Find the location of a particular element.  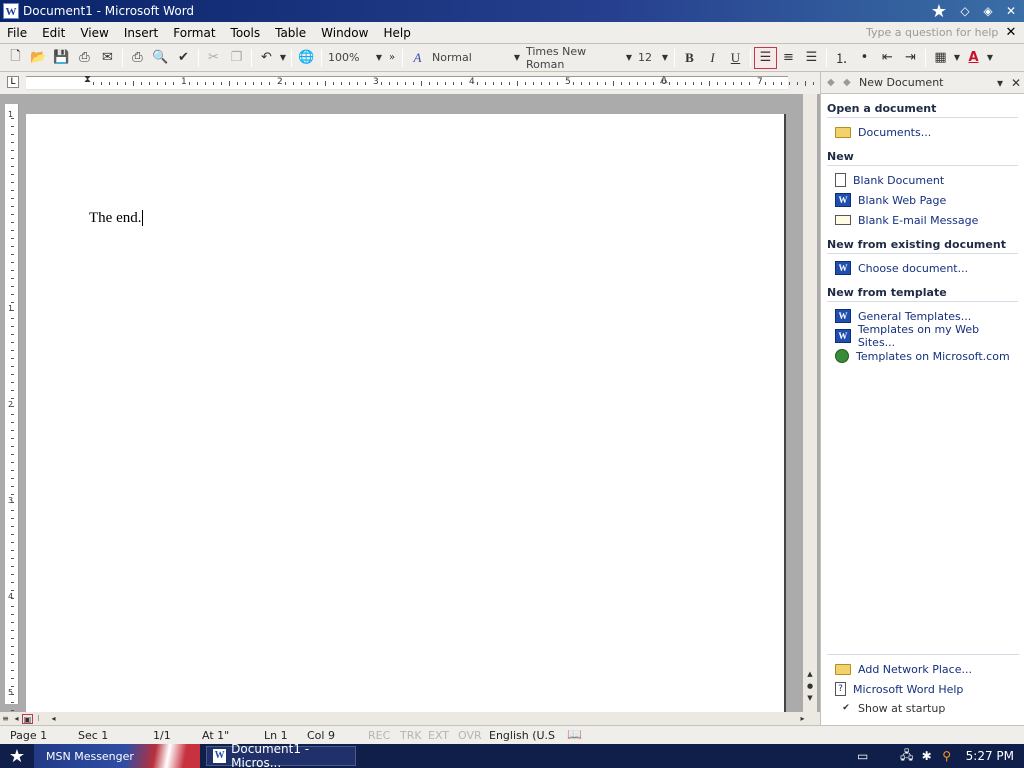

new-document-icon: 🗋 is located at coordinates (15, 58).